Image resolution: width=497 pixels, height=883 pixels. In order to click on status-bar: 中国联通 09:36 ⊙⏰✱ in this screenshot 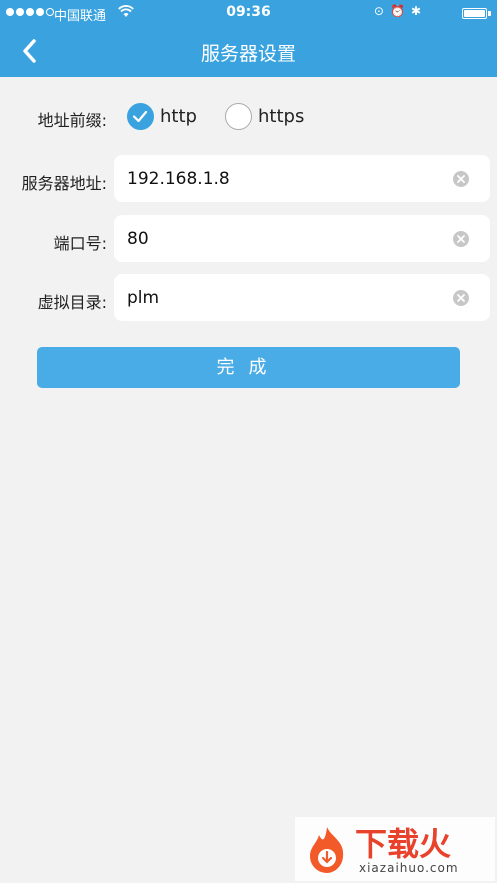, I will do `click(248, 13)`.